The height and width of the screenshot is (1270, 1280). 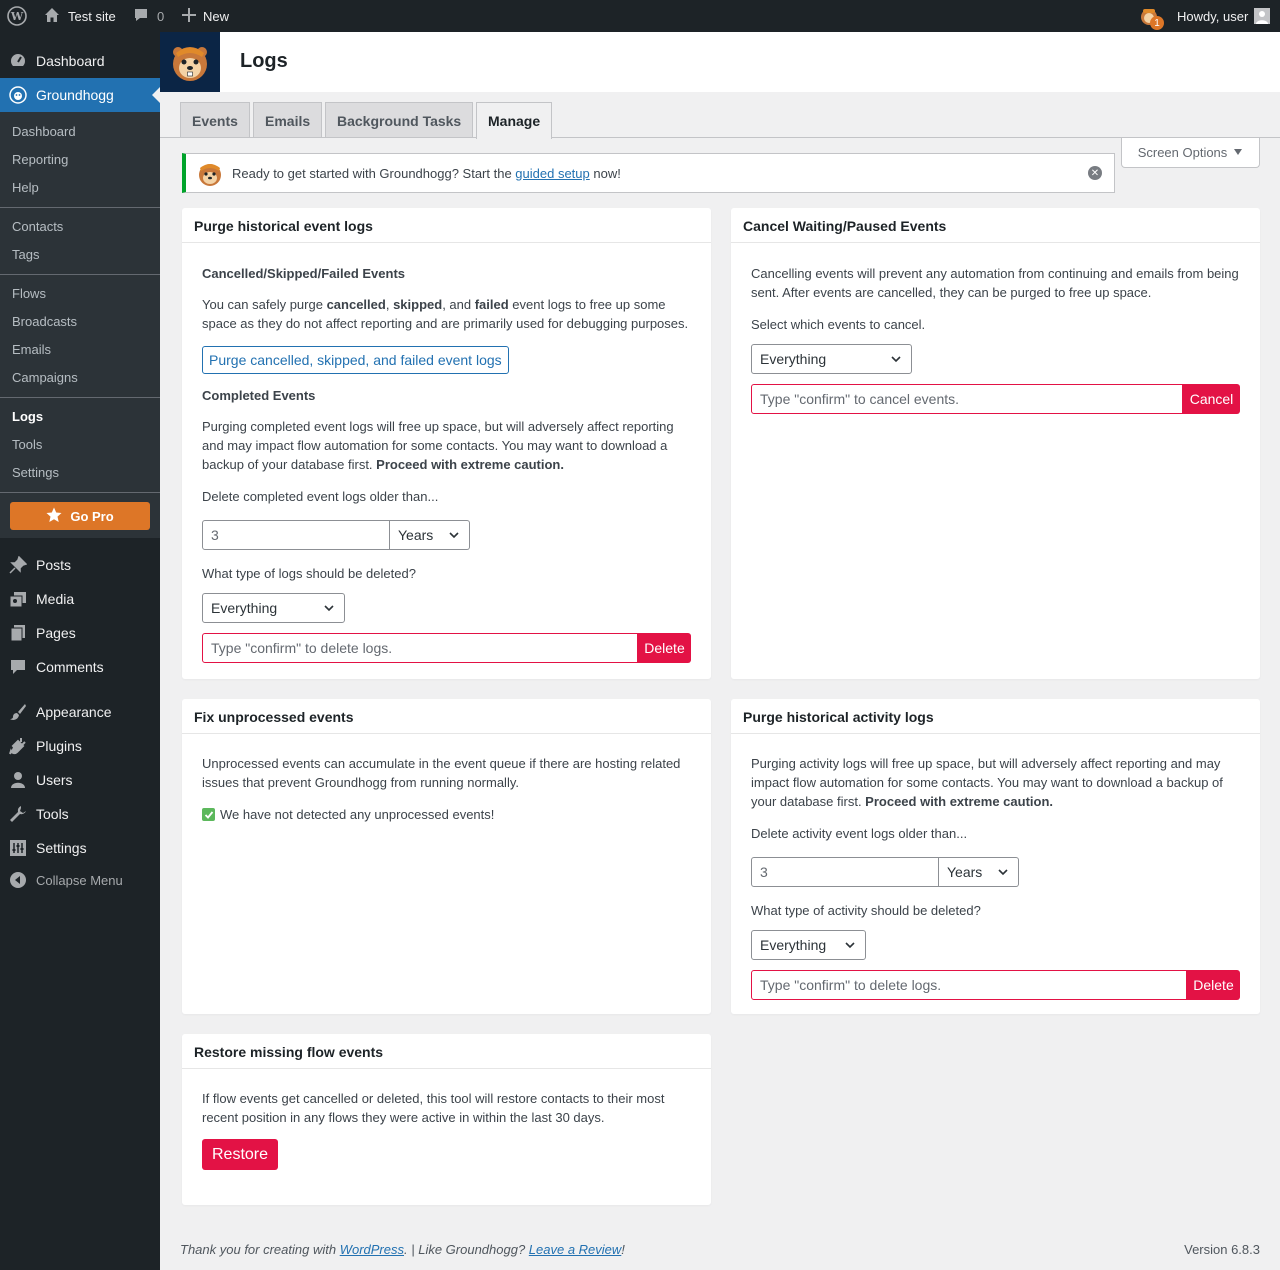 I want to click on submenu-dashboard: Dashboard, so click(x=44, y=131).